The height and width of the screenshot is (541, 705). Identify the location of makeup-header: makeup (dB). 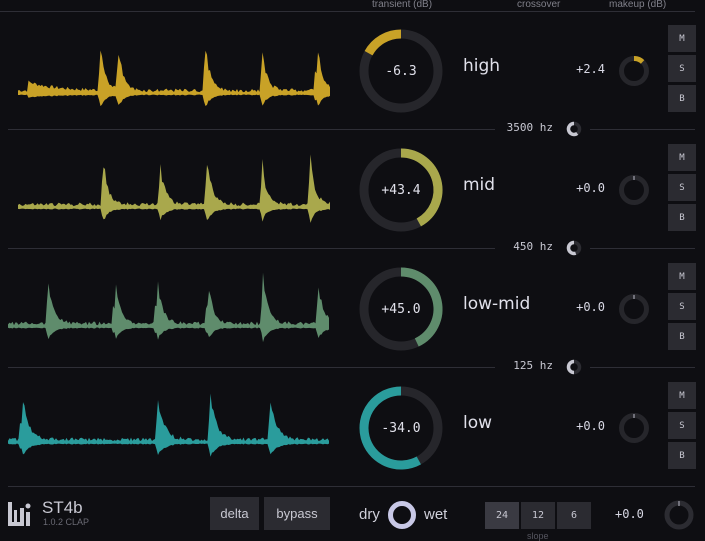
(638, 5).